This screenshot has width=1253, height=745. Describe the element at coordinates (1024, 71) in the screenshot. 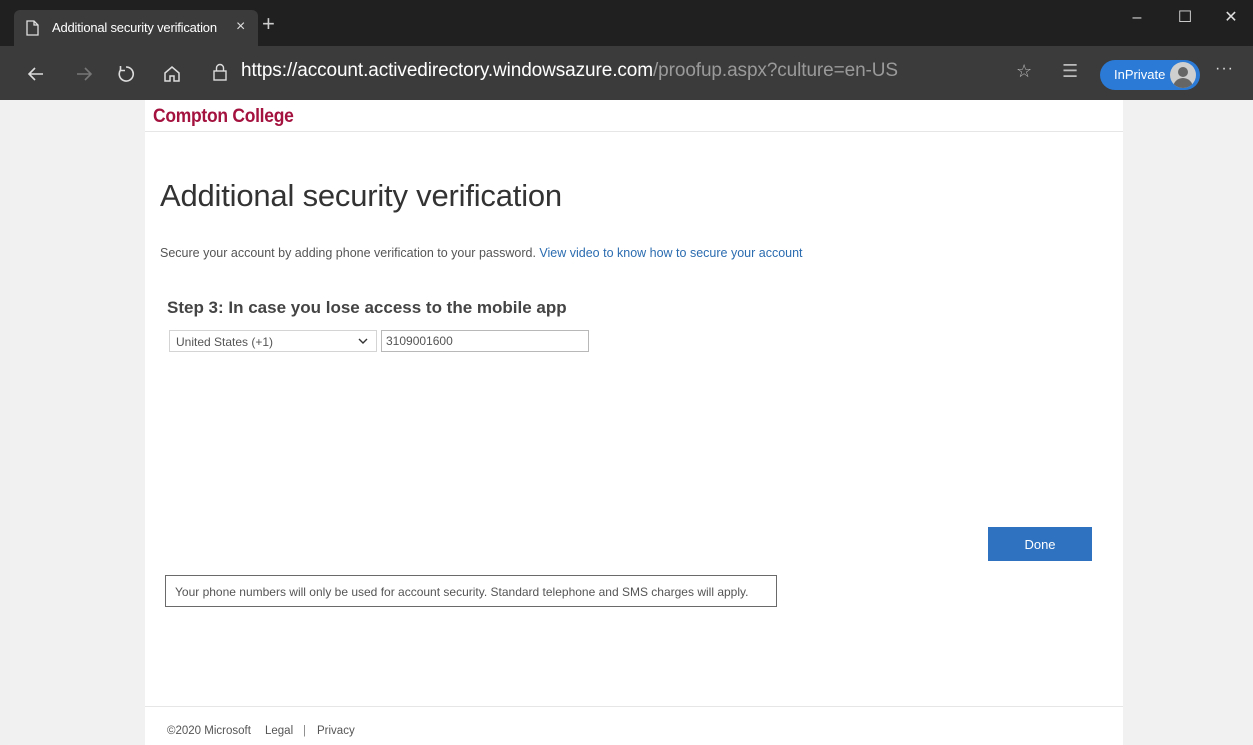

I see `favorite-star-icon: ☆` at that location.